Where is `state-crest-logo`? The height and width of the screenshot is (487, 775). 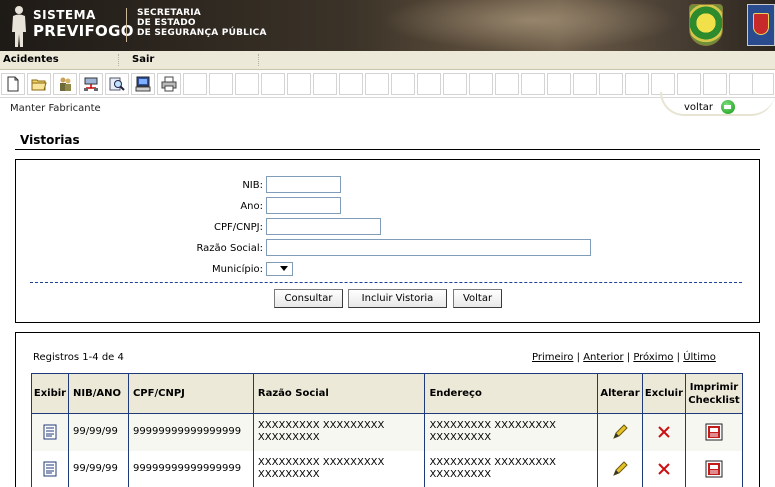 state-crest-logo is located at coordinates (706, 25).